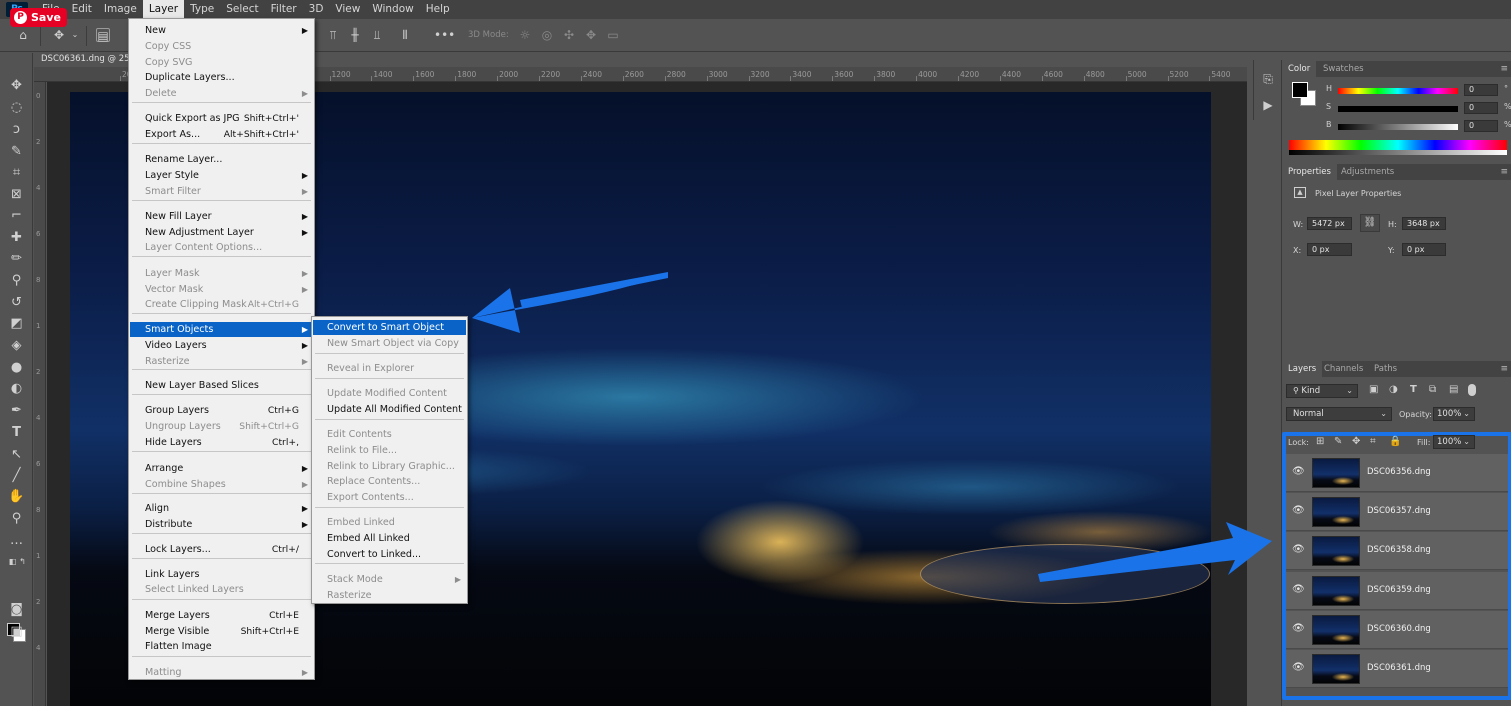 The width and height of the screenshot is (1511, 706). What do you see at coordinates (1320, 441) in the screenshot?
I see `lock-transparent-icon: ⊞` at bounding box center [1320, 441].